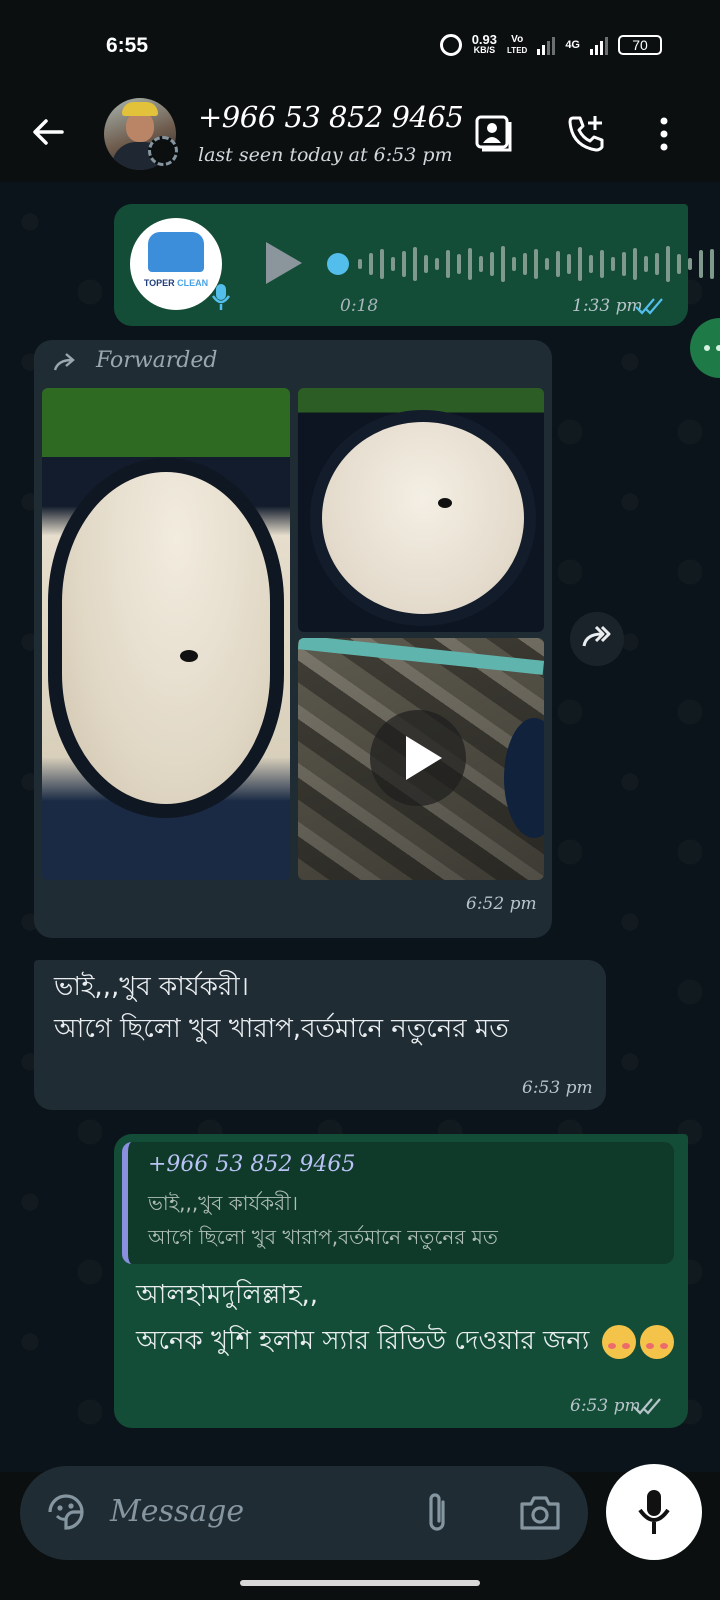 The height and width of the screenshot is (1600, 720). Describe the element at coordinates (176, 264) in the screenshot. I see `sender-logo: TOPER CLEAN` at that location.